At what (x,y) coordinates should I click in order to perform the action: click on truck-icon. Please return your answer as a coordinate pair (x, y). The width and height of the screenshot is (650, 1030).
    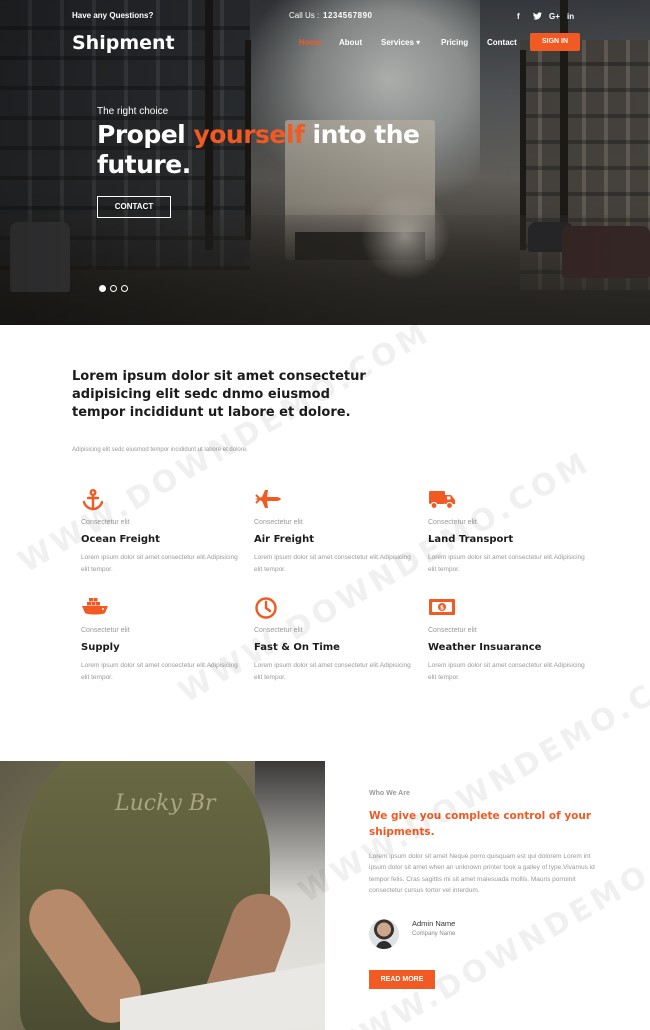
    Looking at the image, I should click on (441, 500).